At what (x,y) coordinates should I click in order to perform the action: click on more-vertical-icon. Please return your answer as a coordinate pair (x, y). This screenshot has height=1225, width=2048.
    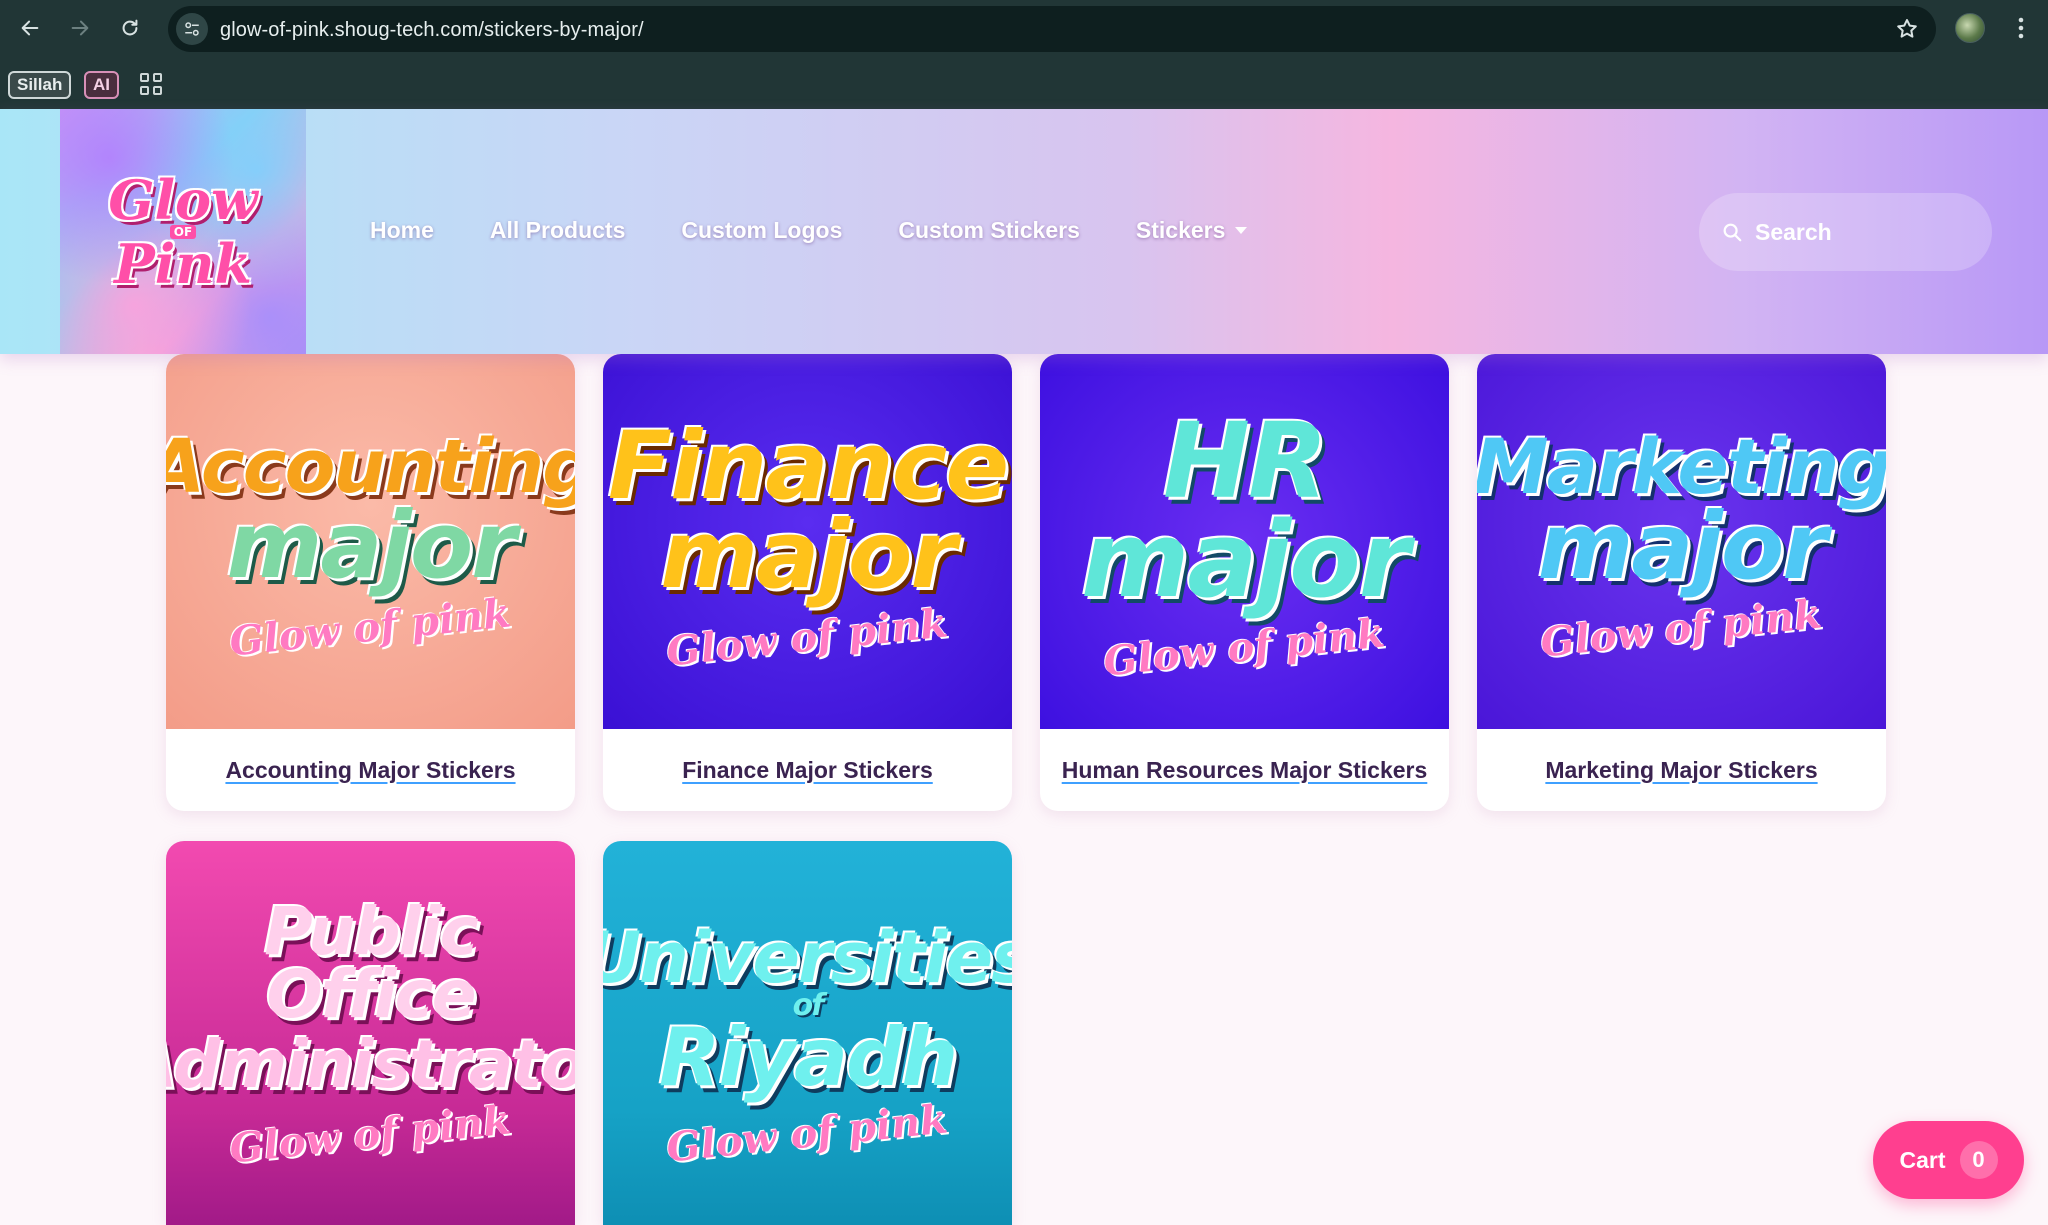
    Looking at the image, I should click on (2021, 28).